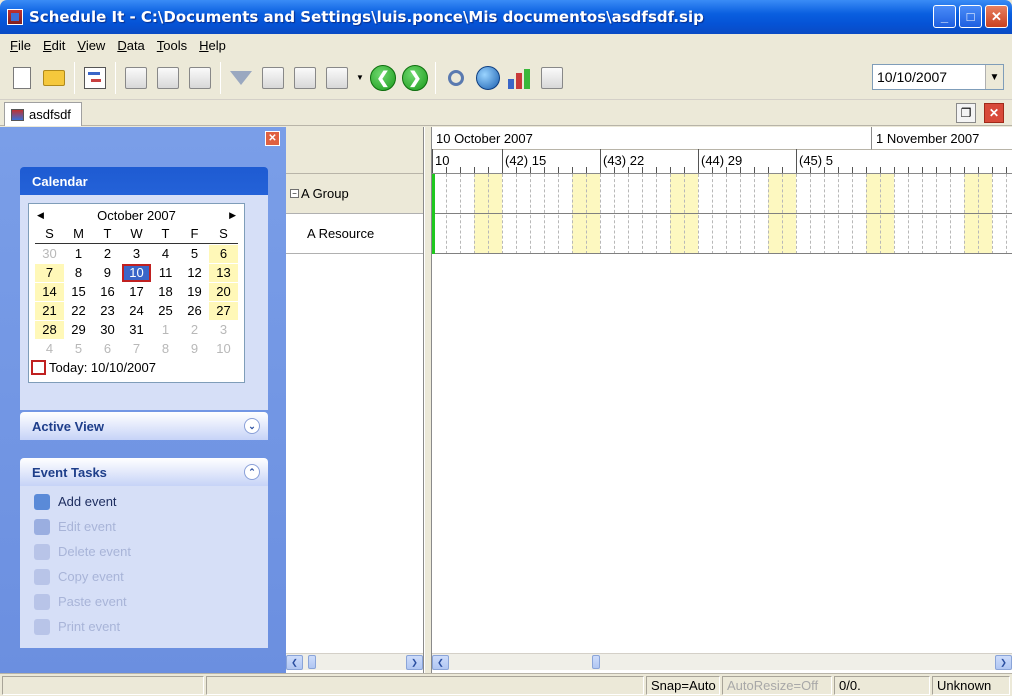 The width and height of the screenshot is (1012, 696). Describe the element at coordinates (354, 194) in the screenshot. I see `group-row: − A Group` at that location.